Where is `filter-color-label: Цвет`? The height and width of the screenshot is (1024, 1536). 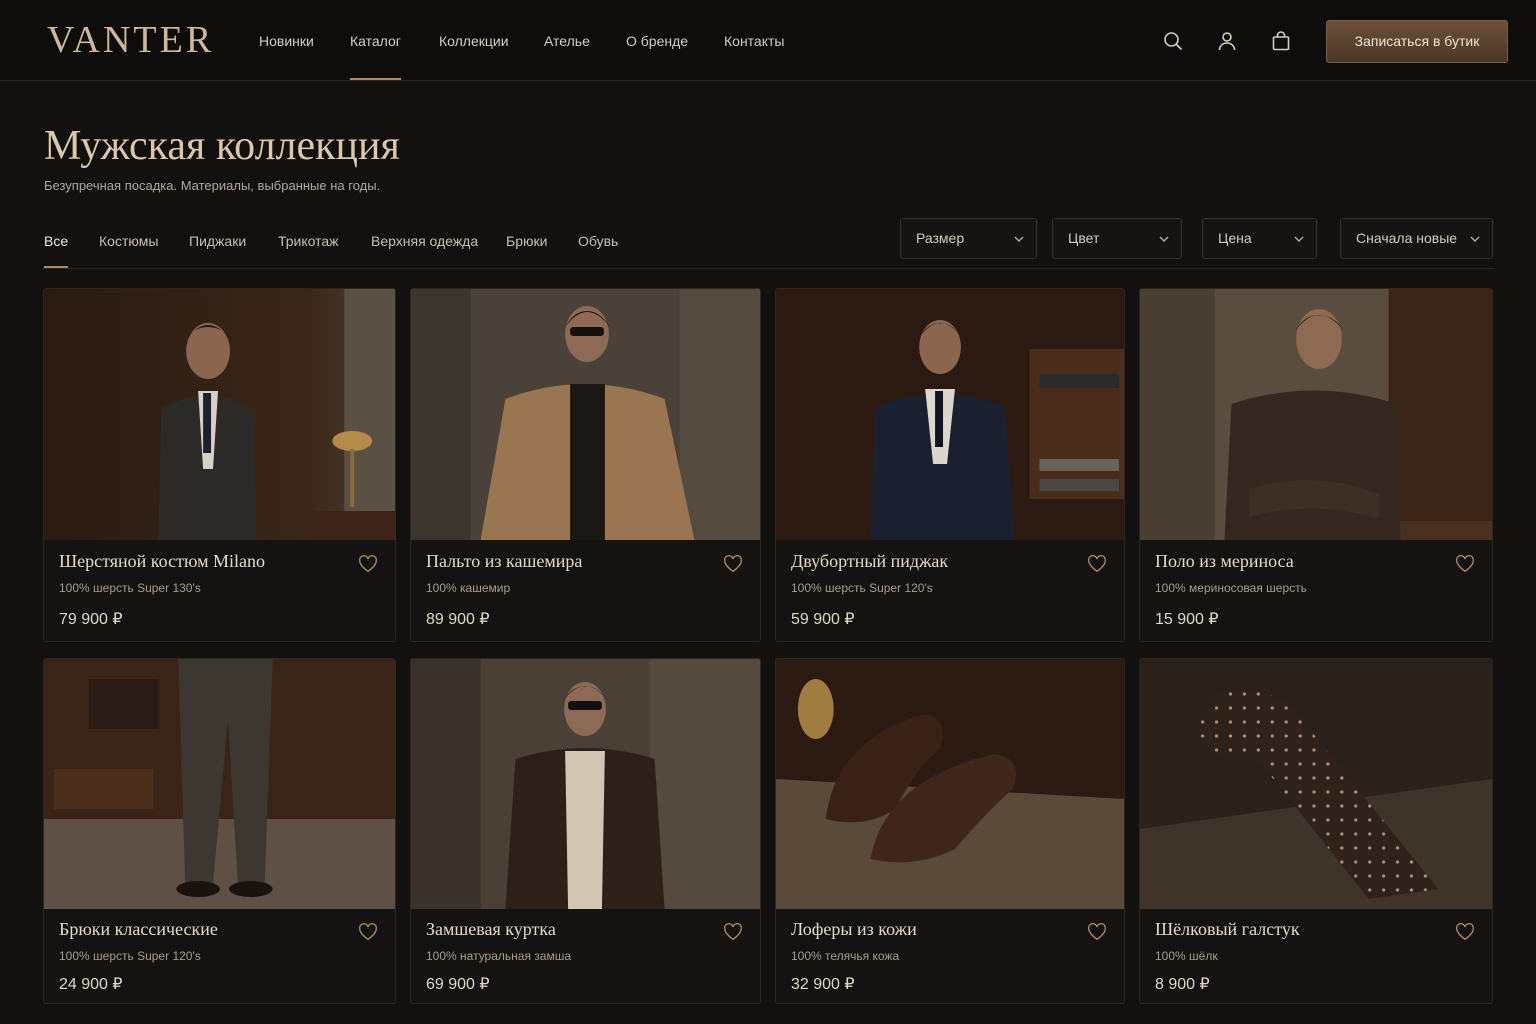 filter-color-label: Цвет is located at coordinates (1084, 238).